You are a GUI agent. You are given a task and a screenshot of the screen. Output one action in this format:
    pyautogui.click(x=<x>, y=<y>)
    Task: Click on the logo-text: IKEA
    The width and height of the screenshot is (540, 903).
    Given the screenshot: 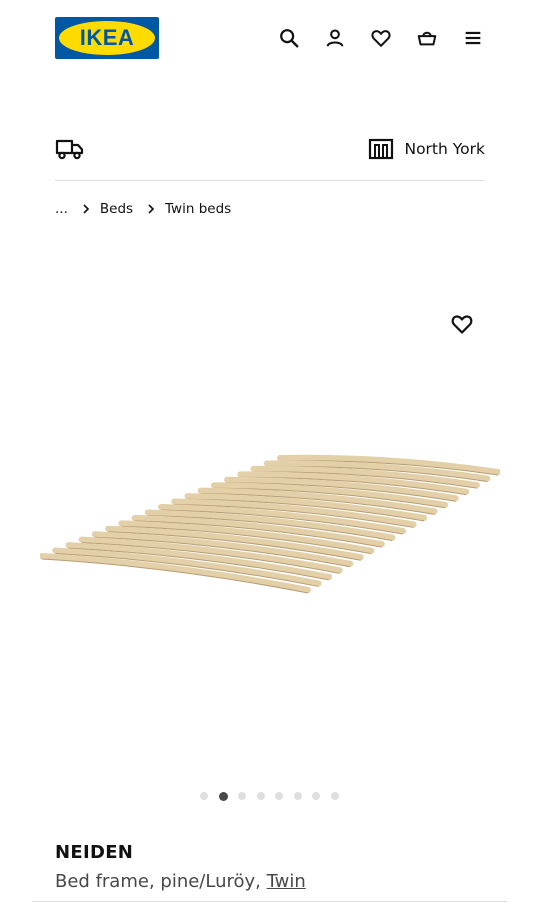 What is the action you would take?
    pyautogui.click(x=107, y=37)
    